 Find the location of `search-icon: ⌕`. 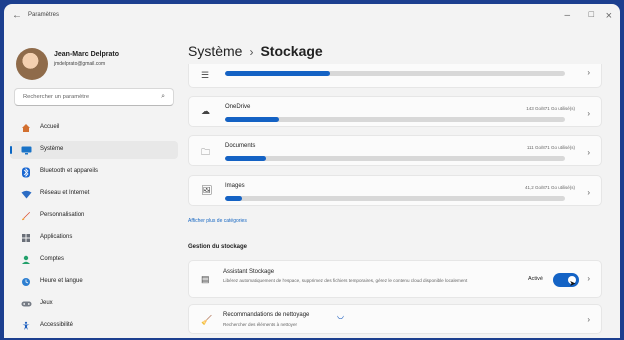

search-icon: ⌕ is located at coordinates (163, 97).